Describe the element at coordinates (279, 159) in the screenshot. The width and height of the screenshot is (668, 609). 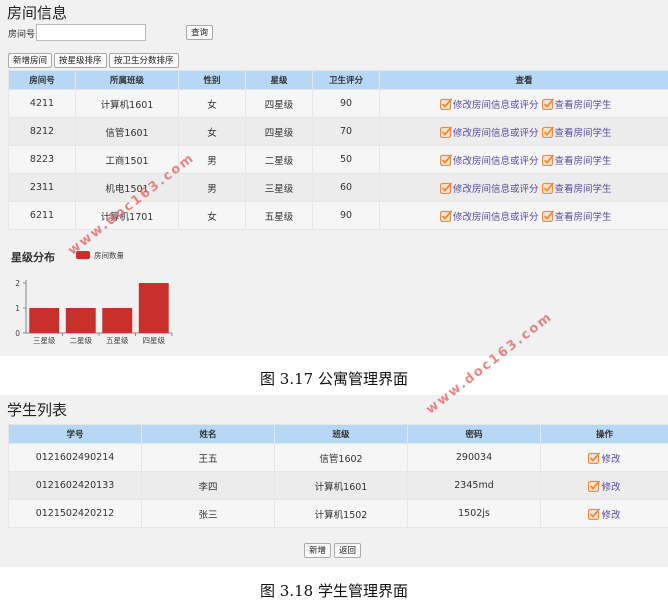
I see `star-cell: 二星级` at that location.